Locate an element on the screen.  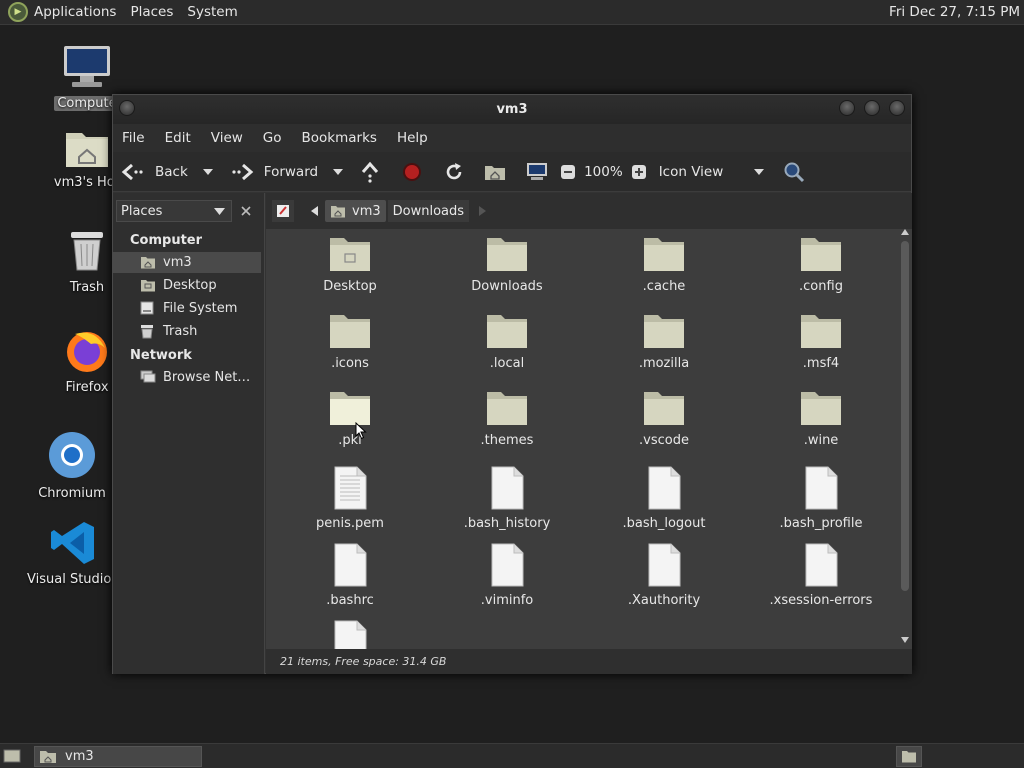
file-item: .cache is located at coordinates (664, 264).